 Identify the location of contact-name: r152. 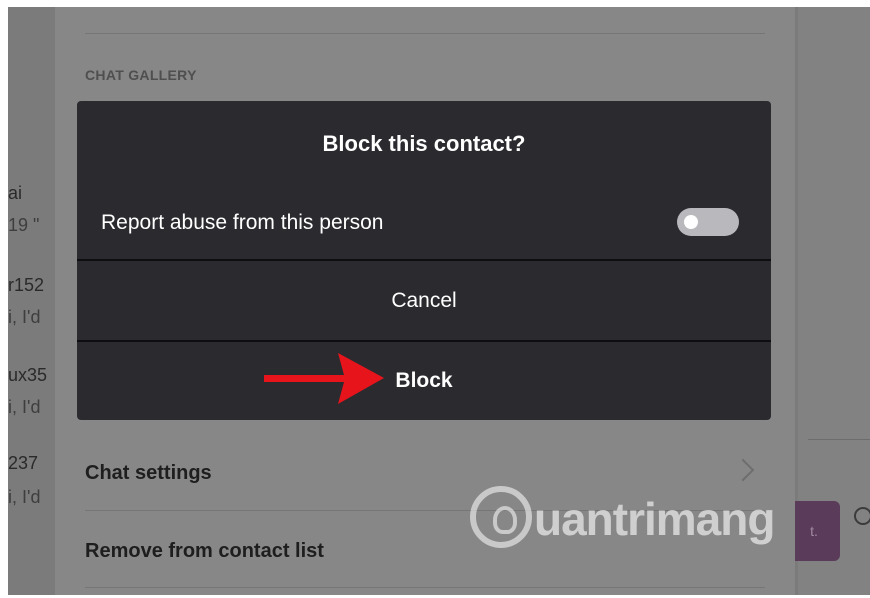
(26, 285).